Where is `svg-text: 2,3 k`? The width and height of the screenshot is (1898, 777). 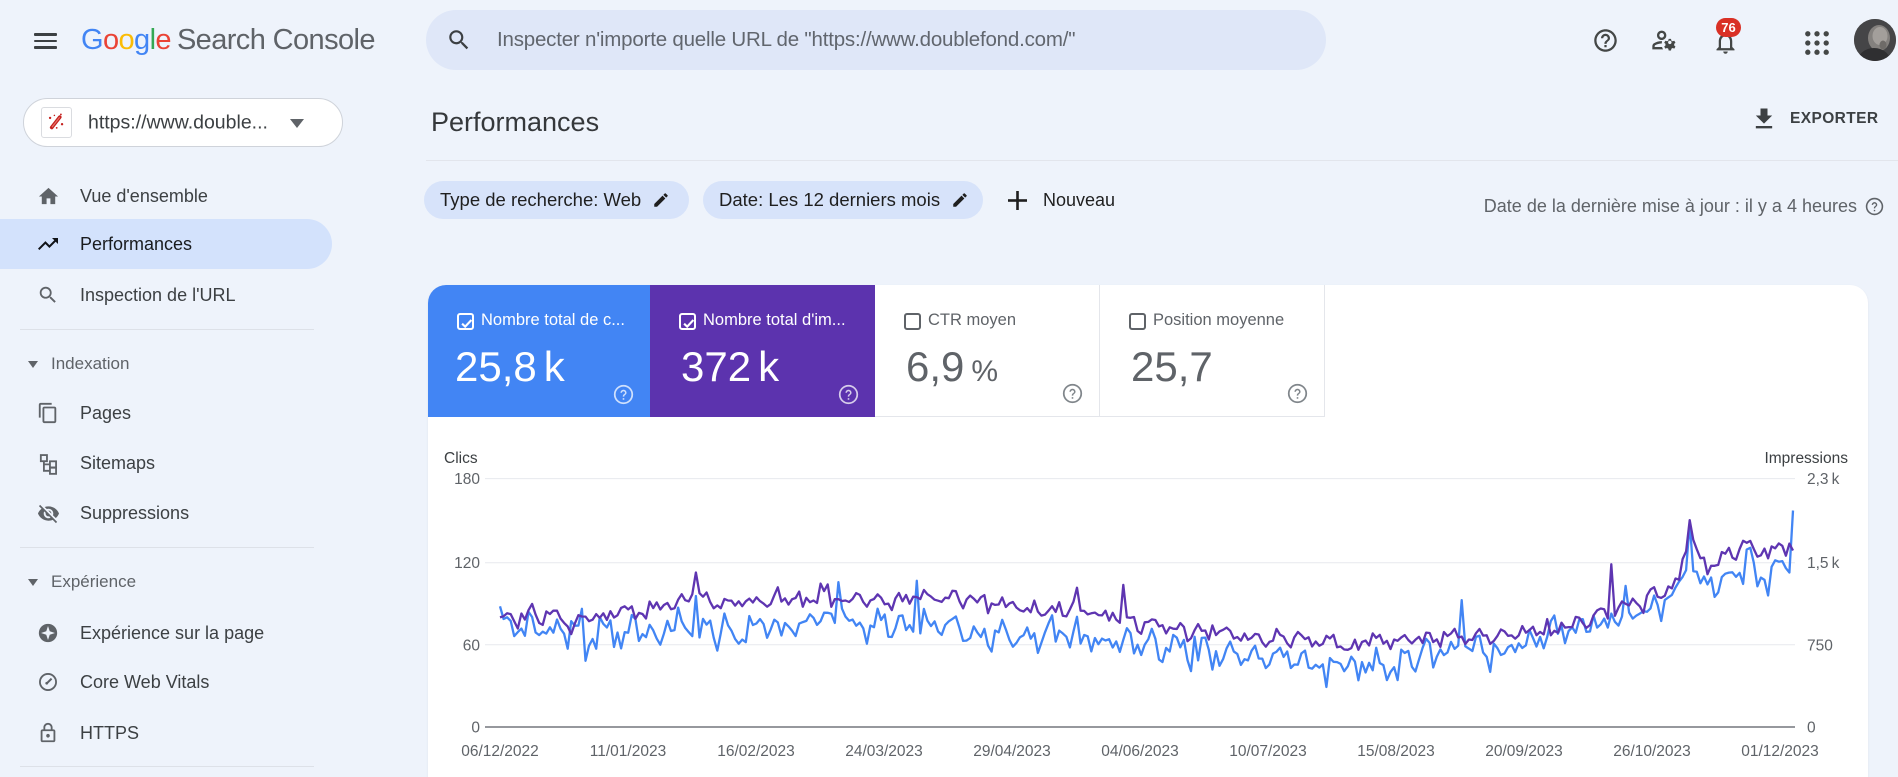 svg-text: 2,3 k is located at coordinates (1823, 479).